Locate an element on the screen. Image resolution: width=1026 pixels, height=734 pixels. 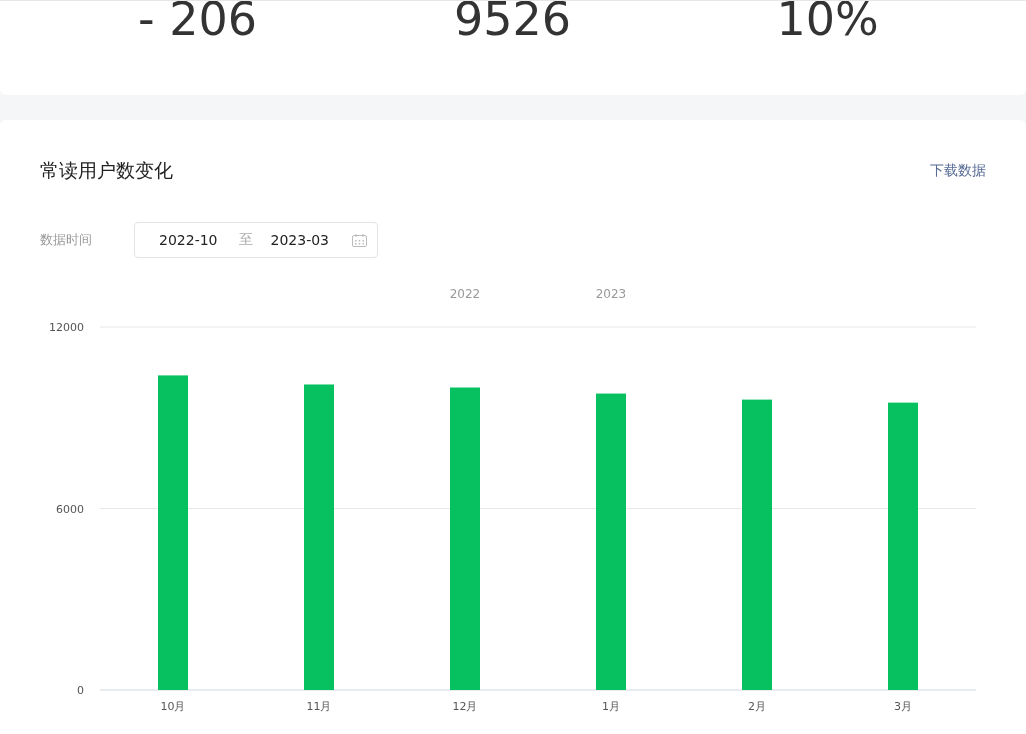
date-label: 数据时间 is located at coordinates (66, 240).